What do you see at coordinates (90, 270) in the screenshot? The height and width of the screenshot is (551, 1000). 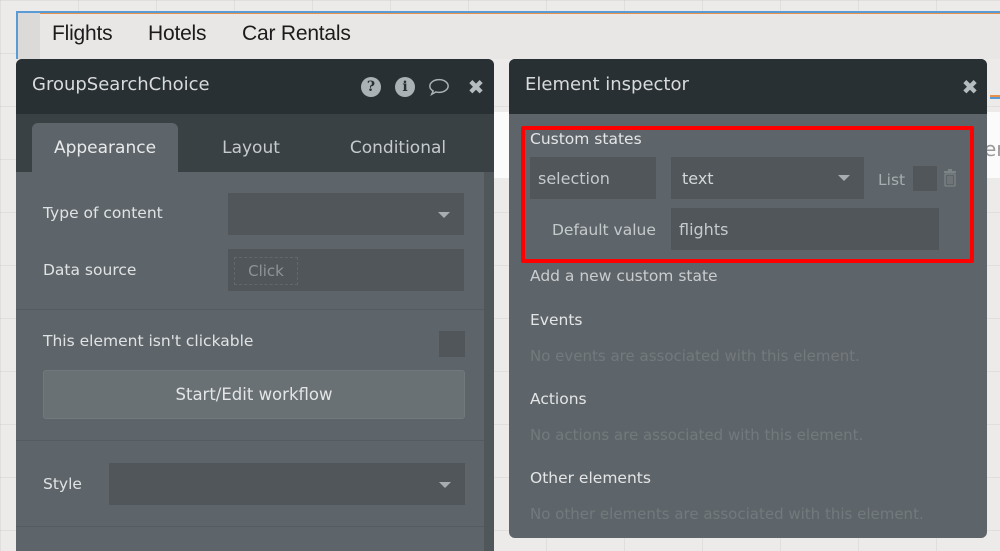 I see `data-source-label: Data source` at bounding box center [90, 270].